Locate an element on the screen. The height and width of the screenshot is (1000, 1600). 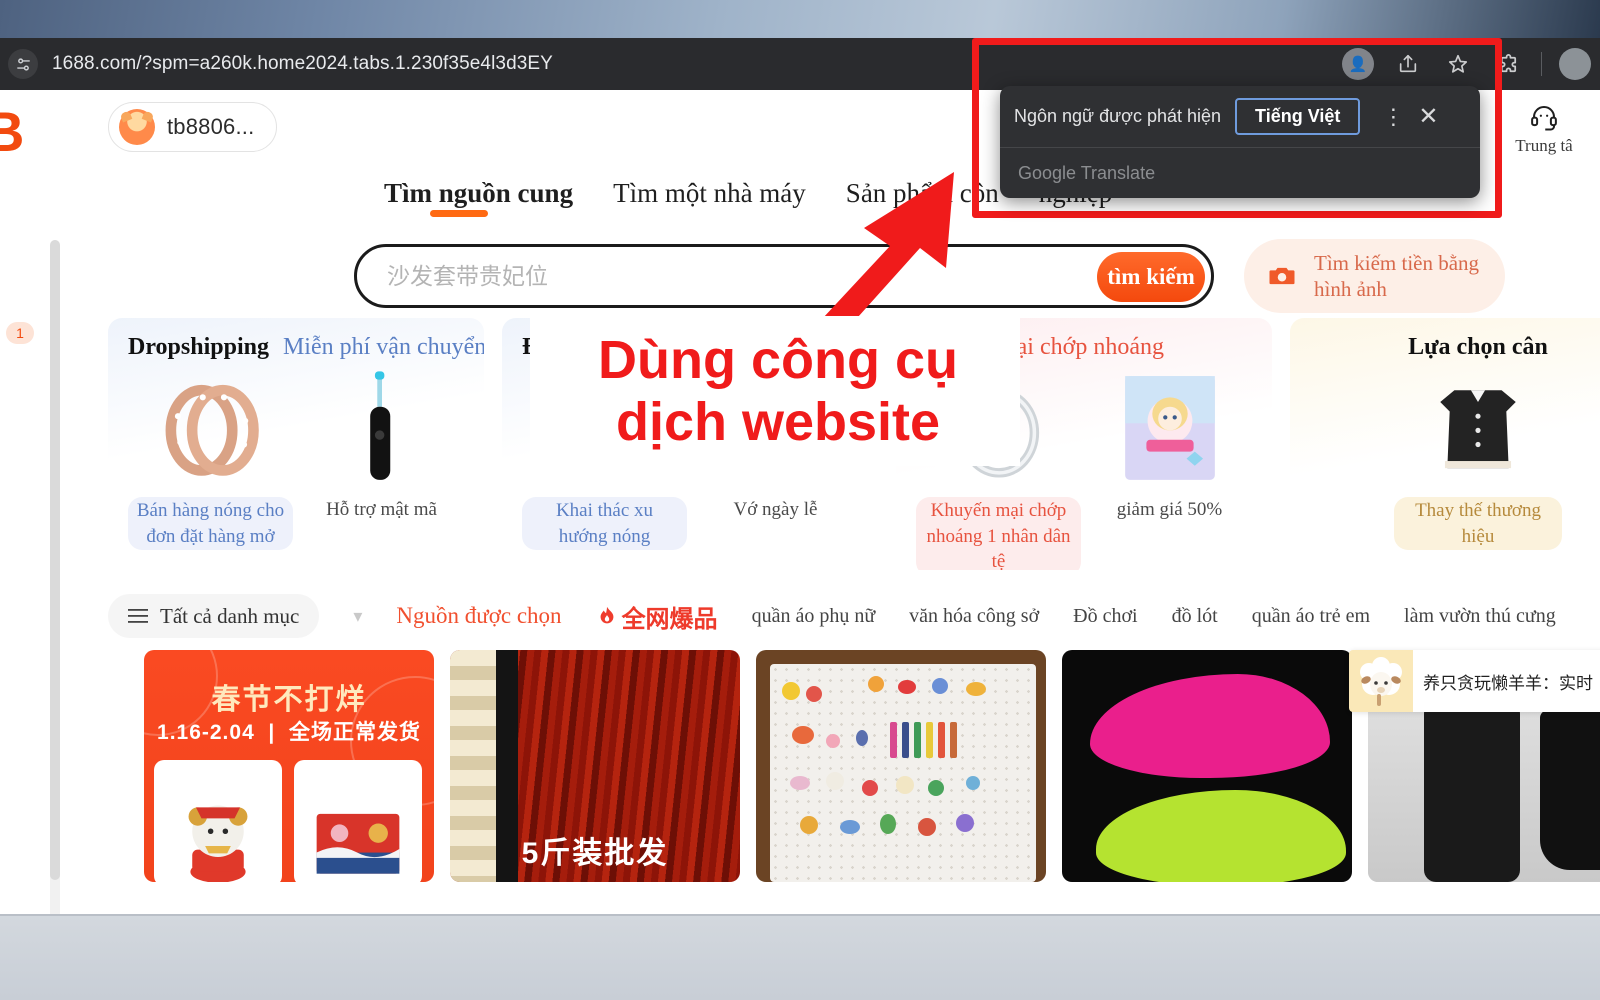
hot-products-label: 全网爆品 is located at coordinates (669, 619).